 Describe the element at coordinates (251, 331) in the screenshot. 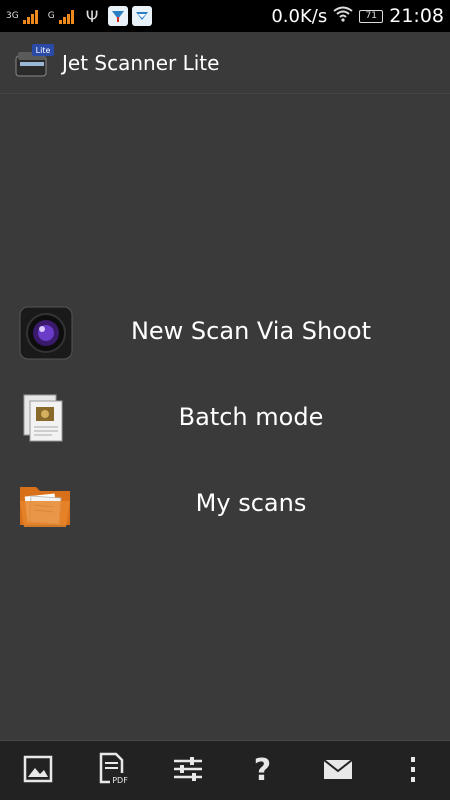

I see `menu-item-label: New Scan Via Shoot` at that location.